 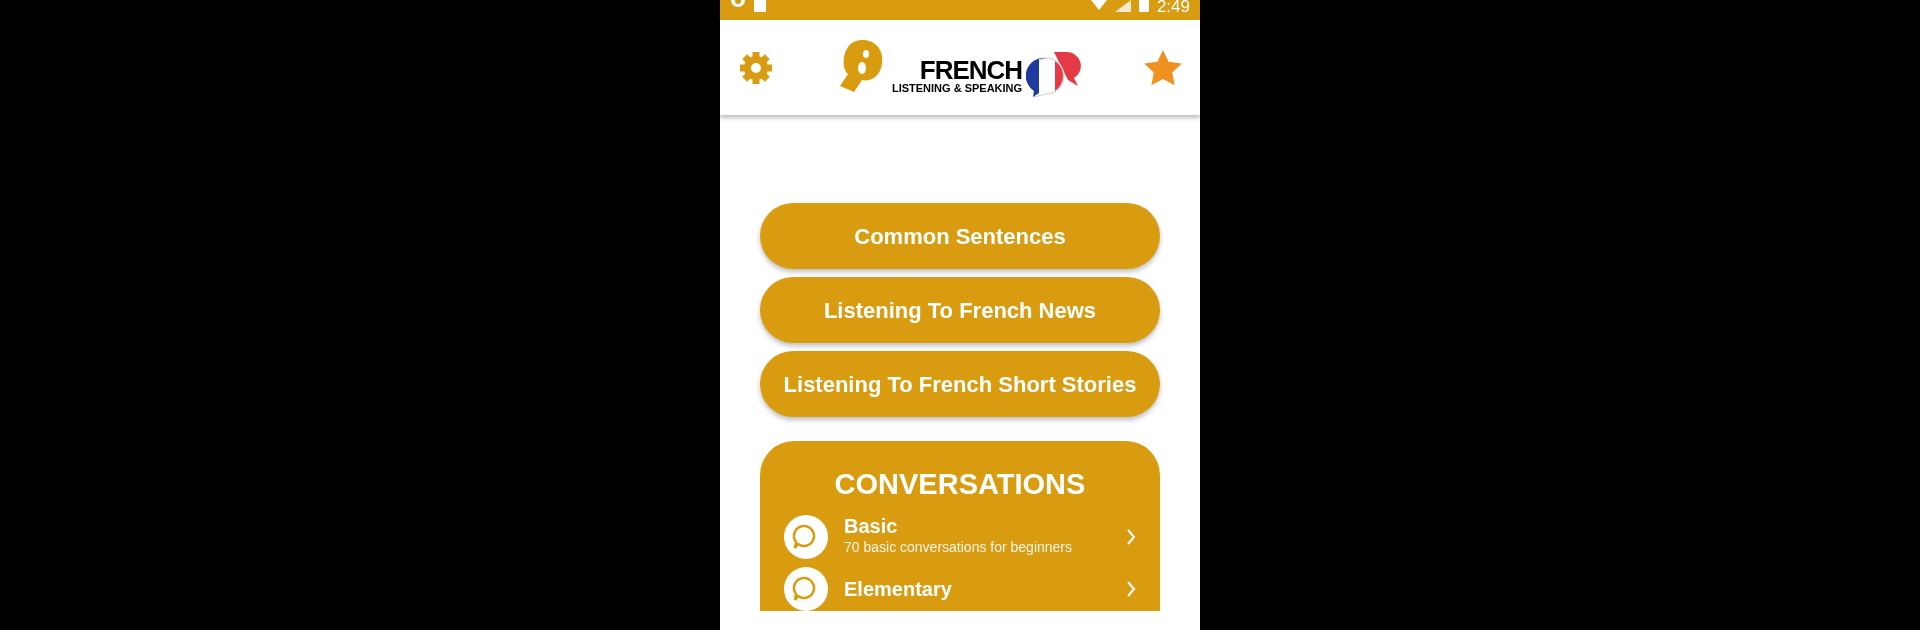 I want to click on menu-button: Listening To French Short Stories, so click(x=960, y=384).